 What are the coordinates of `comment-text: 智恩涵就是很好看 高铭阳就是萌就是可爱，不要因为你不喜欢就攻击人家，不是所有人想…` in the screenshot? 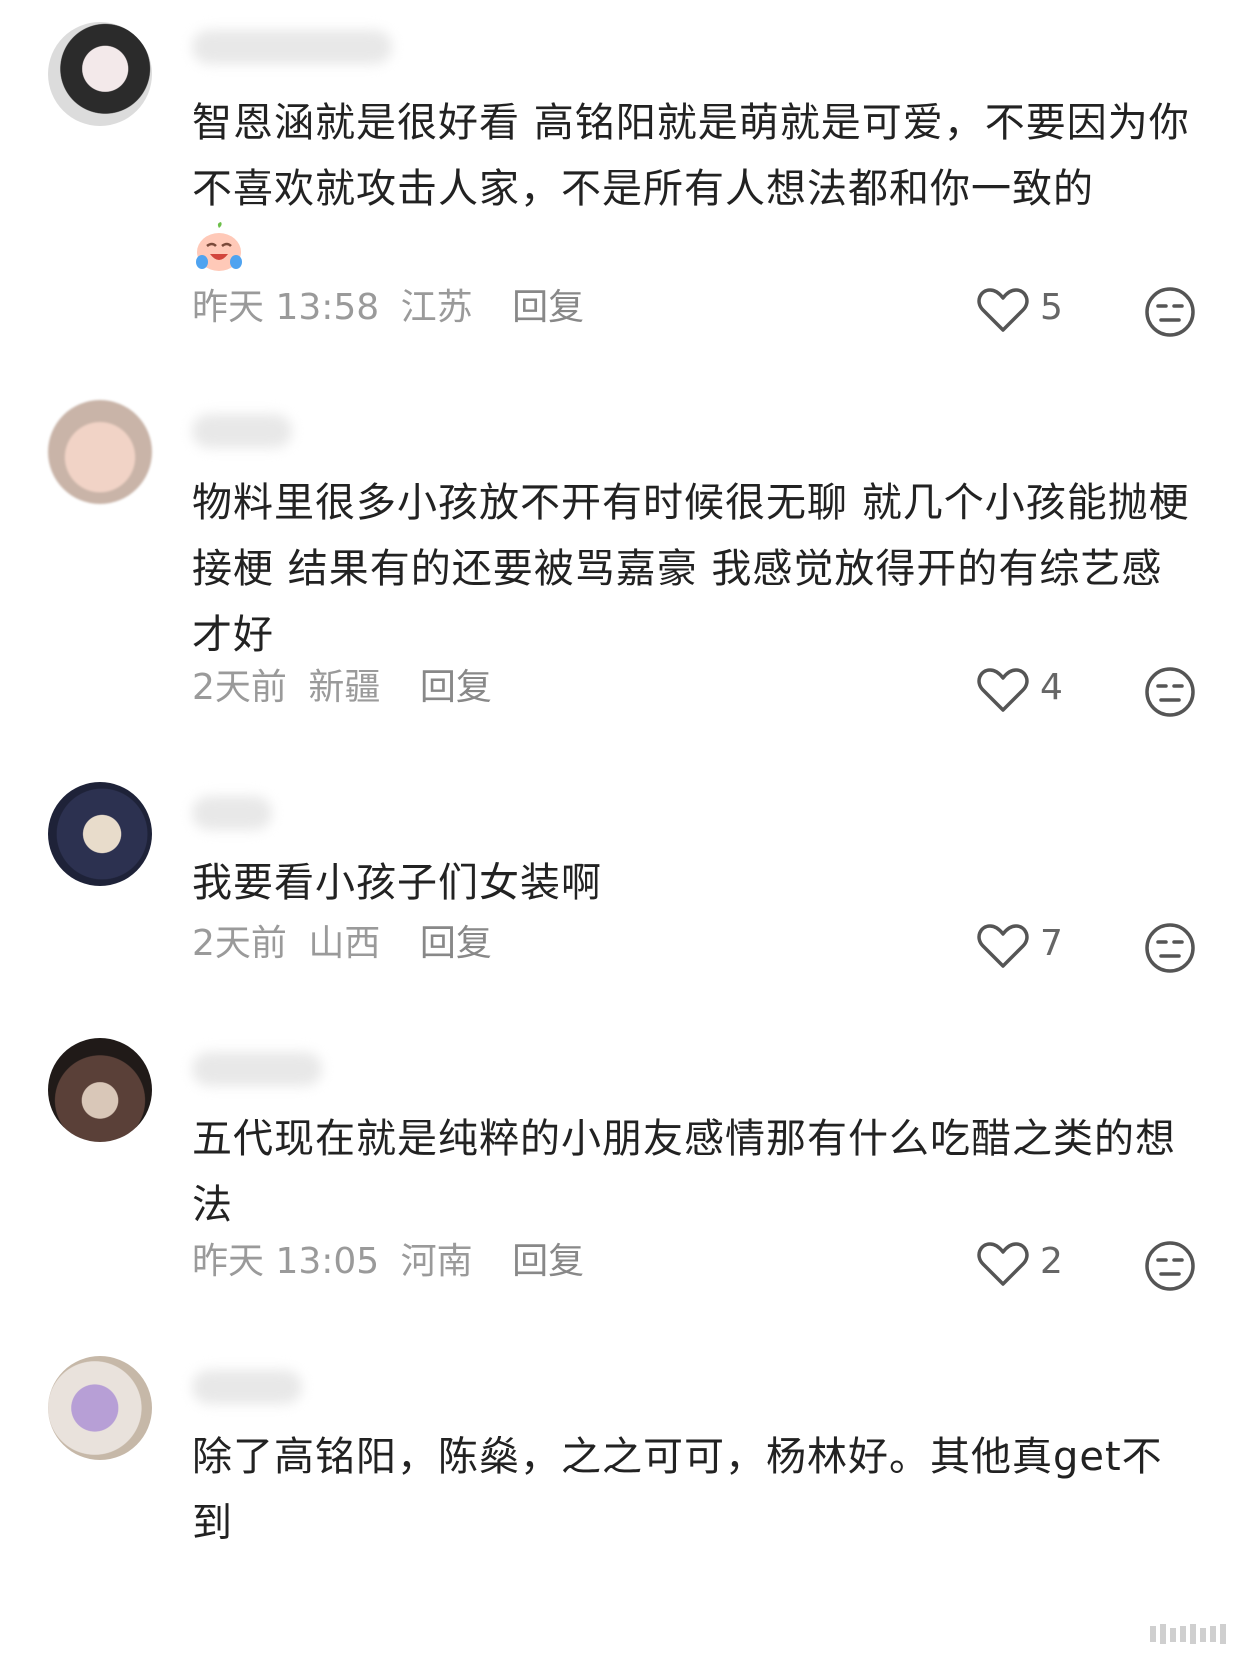 It's located at (691, 156).